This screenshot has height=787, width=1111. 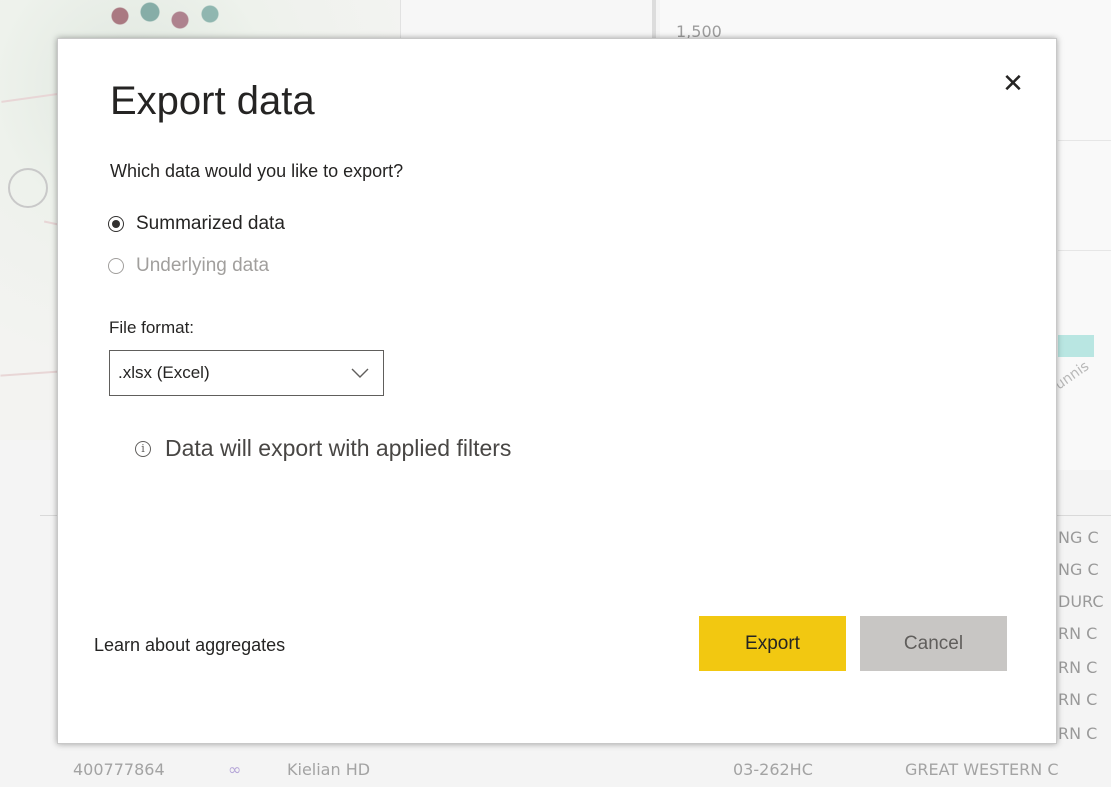 I want to click on cancel-button: Cancel, so click(x=933, y=643).